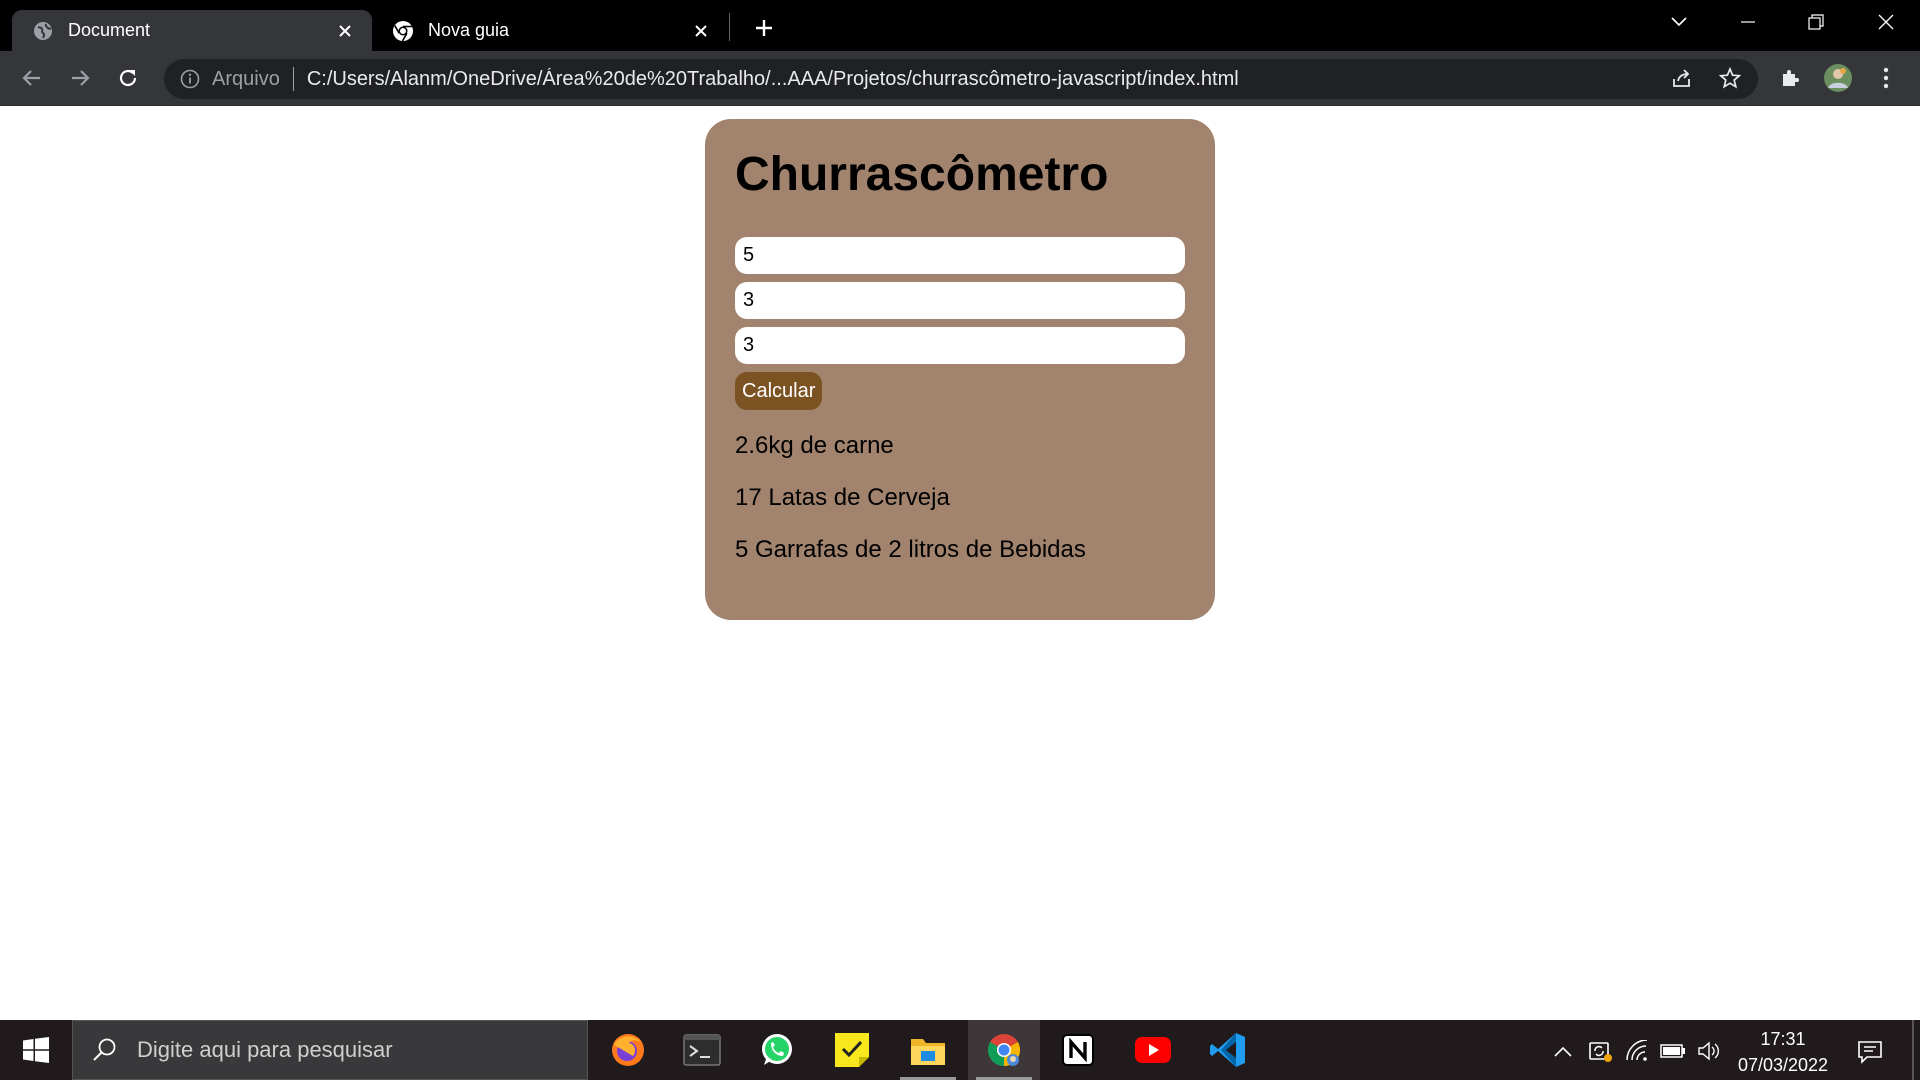  I want to click on arrow-left-icon, so click(31, 78).